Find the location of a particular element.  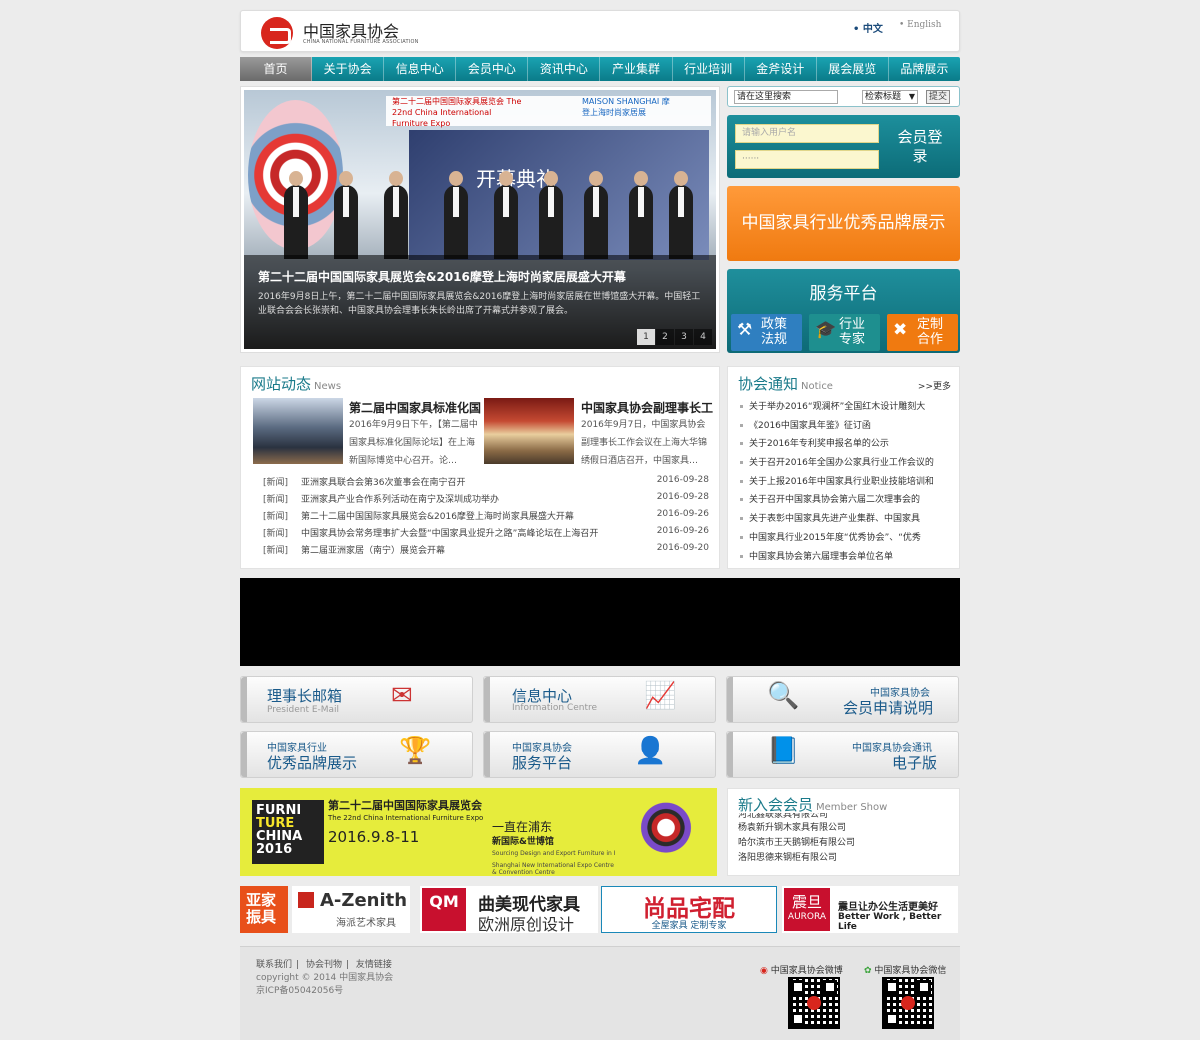

expo-logo: FURNI TURE CHINA 2016 is located at coordinates (288, 832).